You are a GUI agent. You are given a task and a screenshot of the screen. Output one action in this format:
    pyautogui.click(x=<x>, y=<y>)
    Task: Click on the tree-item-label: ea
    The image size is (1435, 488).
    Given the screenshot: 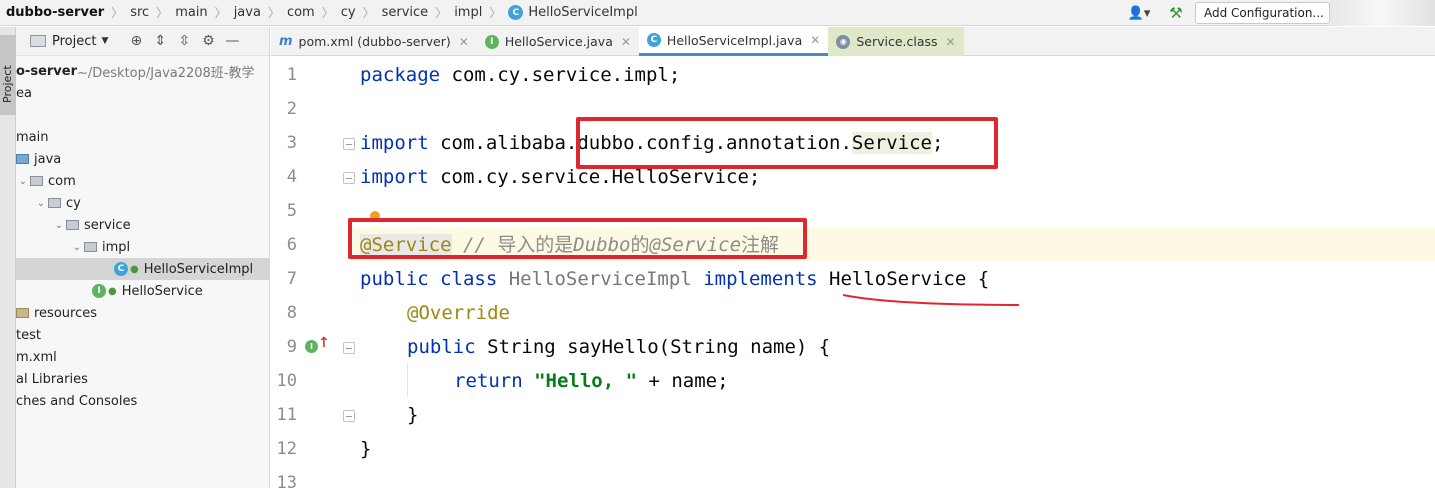 What is the action you would take?
    pyautogui.click(x=24, y=93)
    